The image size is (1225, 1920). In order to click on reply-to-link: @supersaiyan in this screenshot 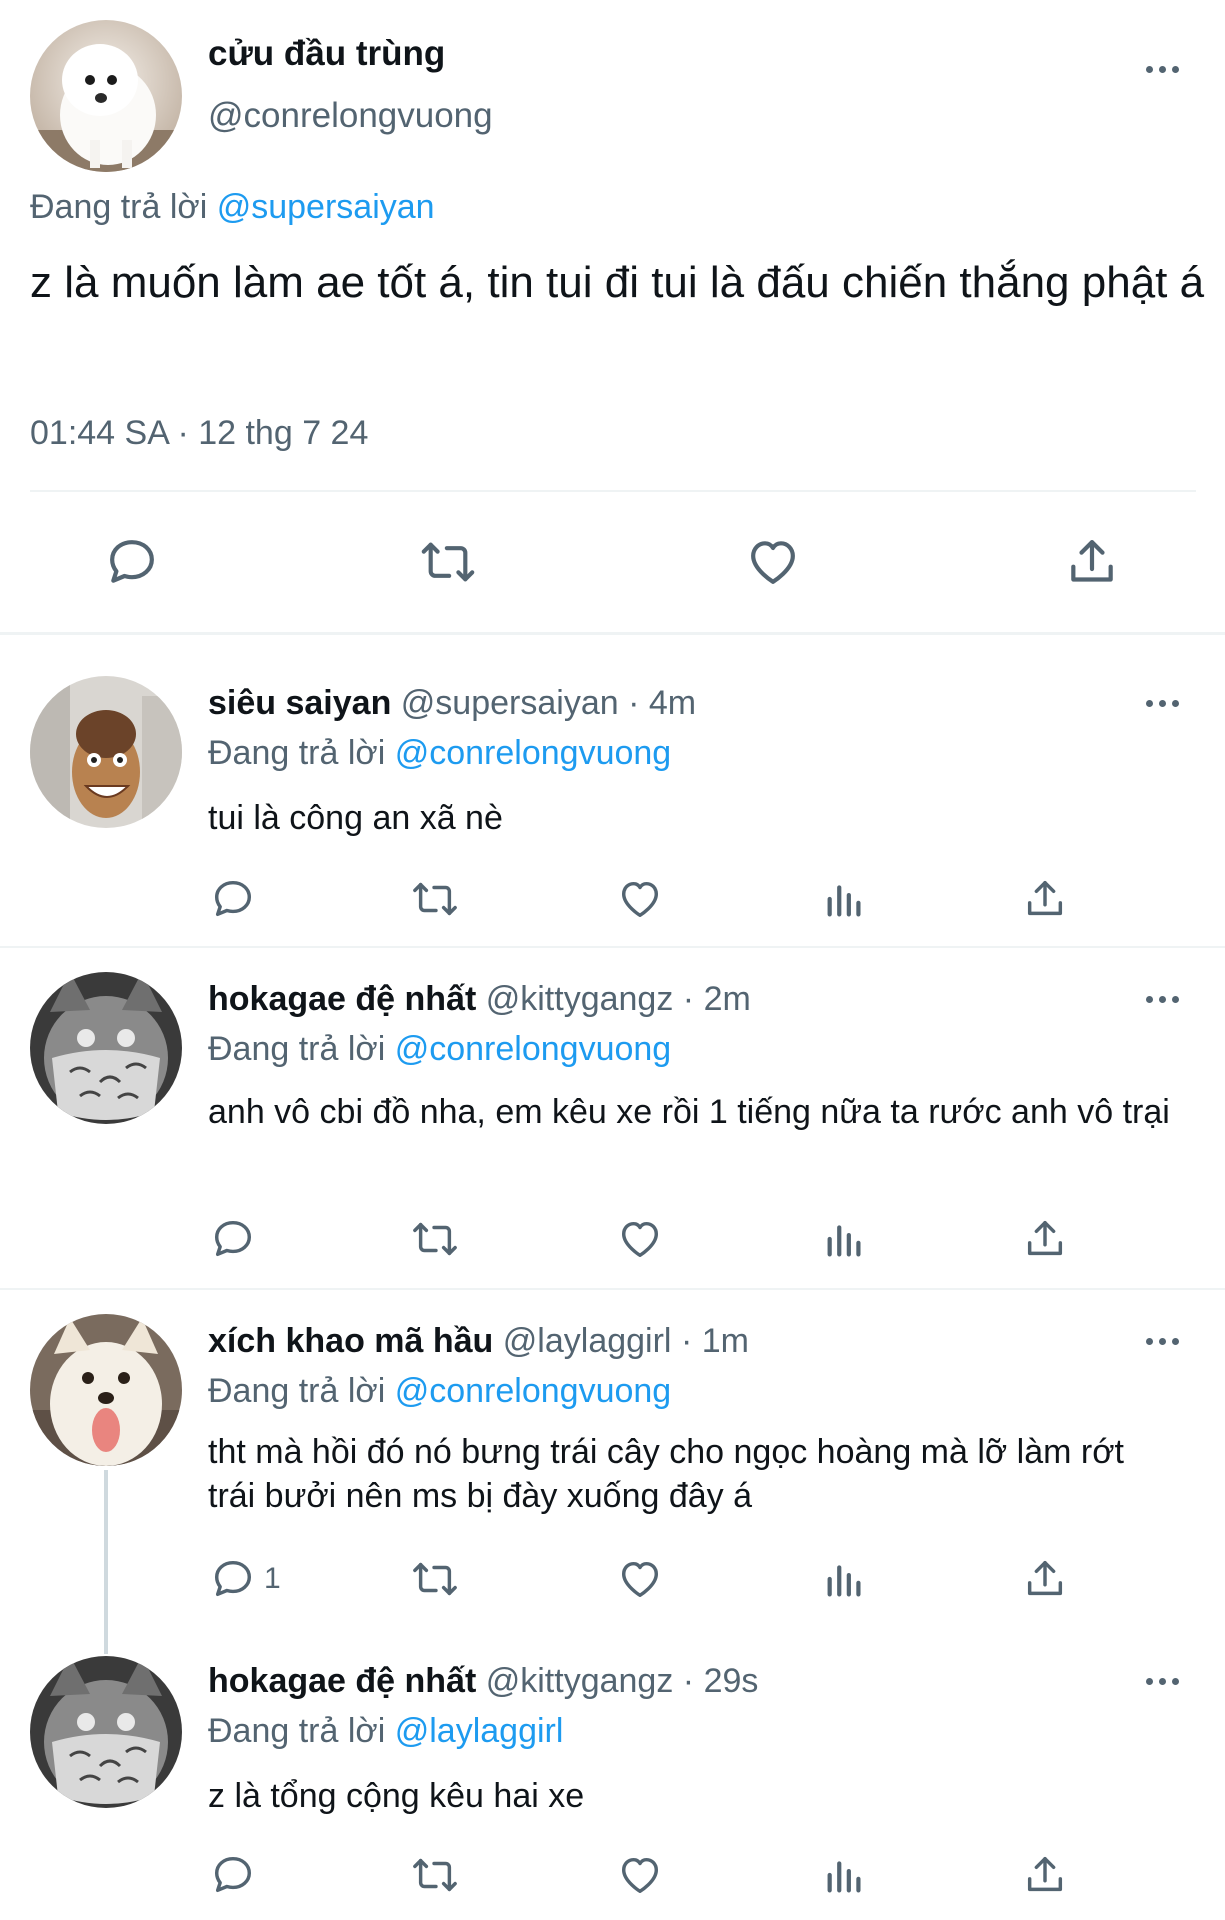, I will do `click(326, 207)`.